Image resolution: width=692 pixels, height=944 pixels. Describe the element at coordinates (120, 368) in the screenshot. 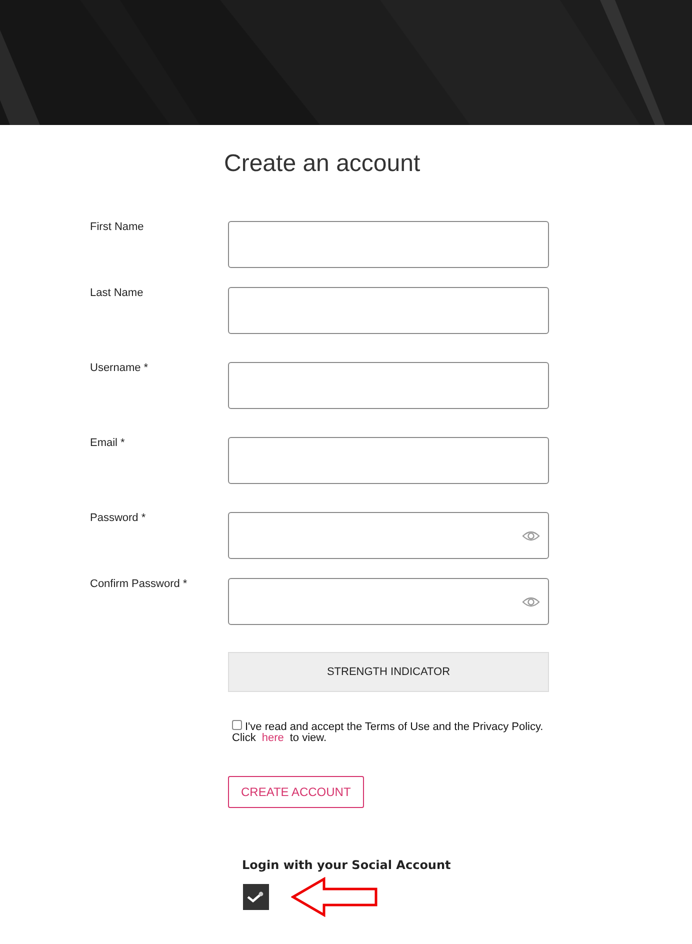

I see `field-label: Username *` at that location.